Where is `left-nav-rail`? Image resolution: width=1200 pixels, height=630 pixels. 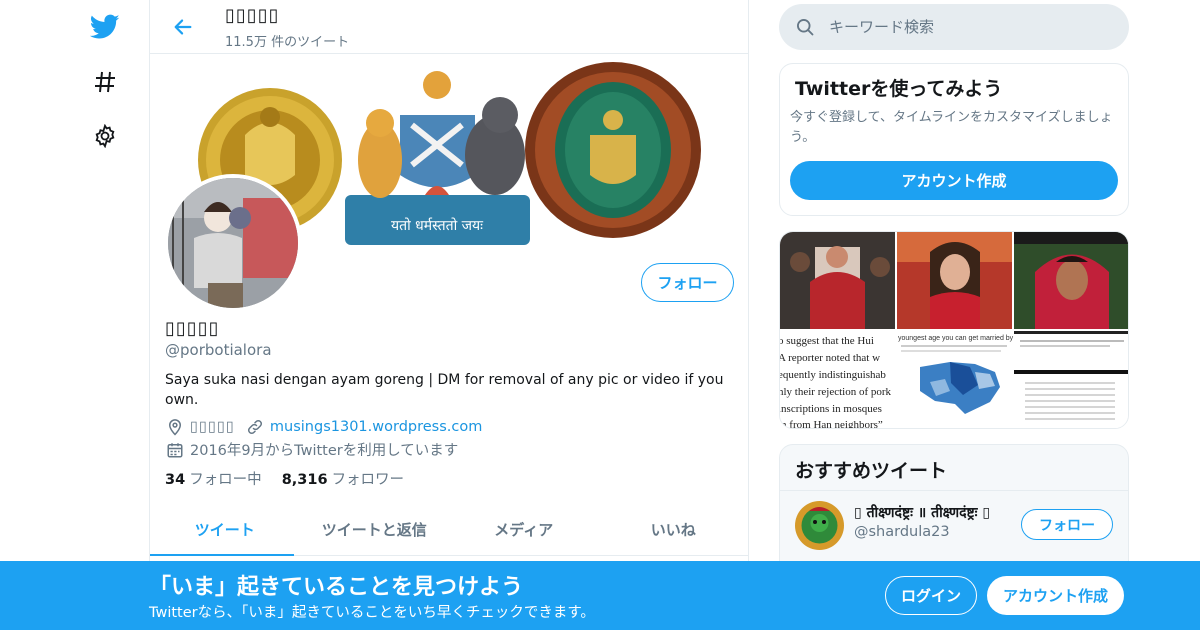 left-nav-rail is located at coordinates (75, 315).